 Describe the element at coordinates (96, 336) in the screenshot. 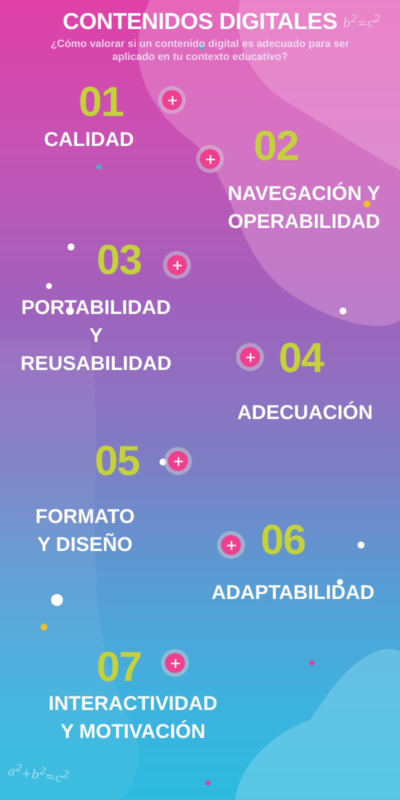

I see `step-label: PORTABILIDAD Y REUSABILIDAD` at that location.